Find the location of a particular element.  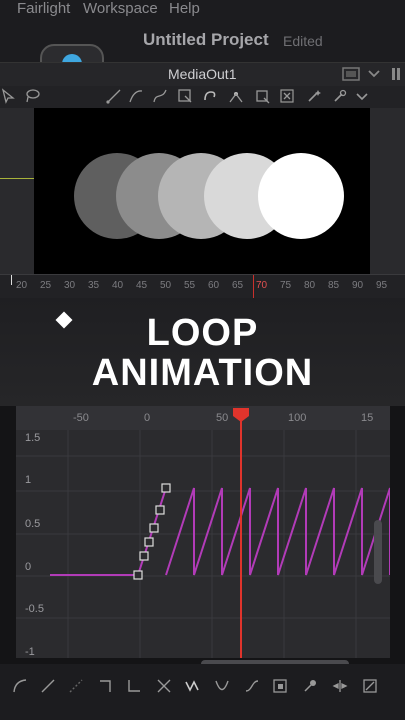

fit-icon is located at coordinates (370, 686).